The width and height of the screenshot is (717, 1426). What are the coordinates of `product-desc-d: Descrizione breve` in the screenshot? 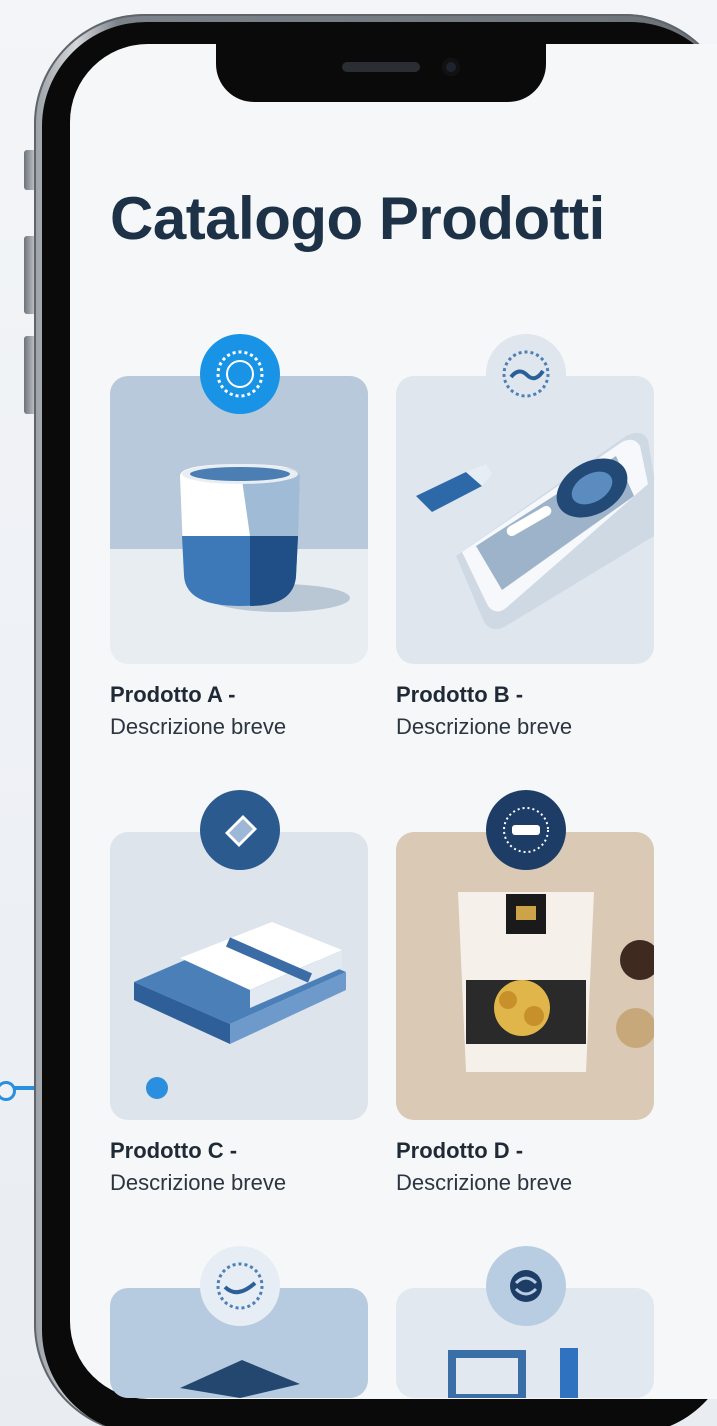 It's located at (484, 1182).